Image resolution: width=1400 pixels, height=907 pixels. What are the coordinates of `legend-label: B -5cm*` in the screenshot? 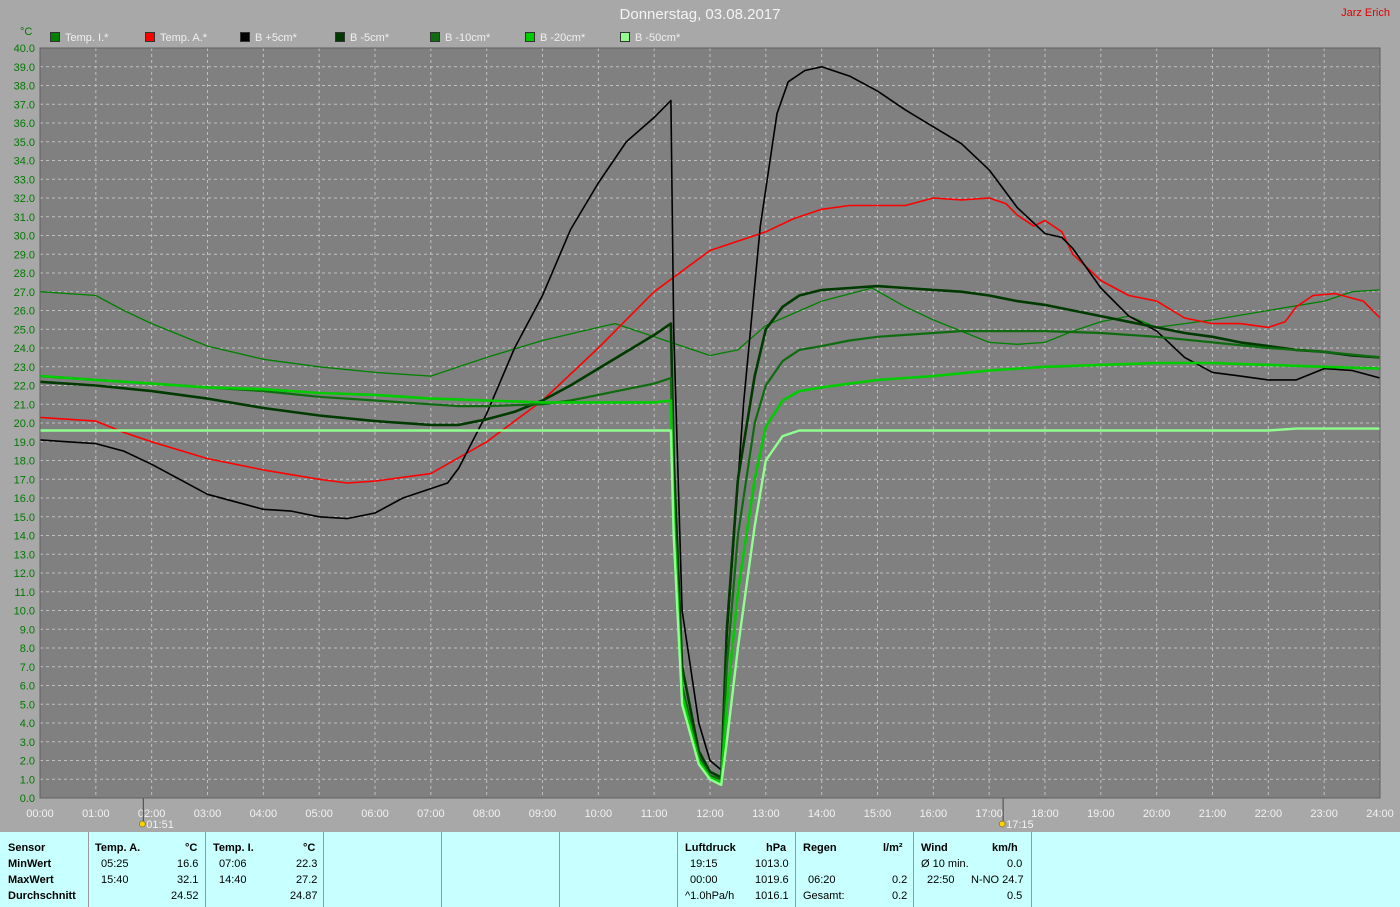 It's located at (370, 38).